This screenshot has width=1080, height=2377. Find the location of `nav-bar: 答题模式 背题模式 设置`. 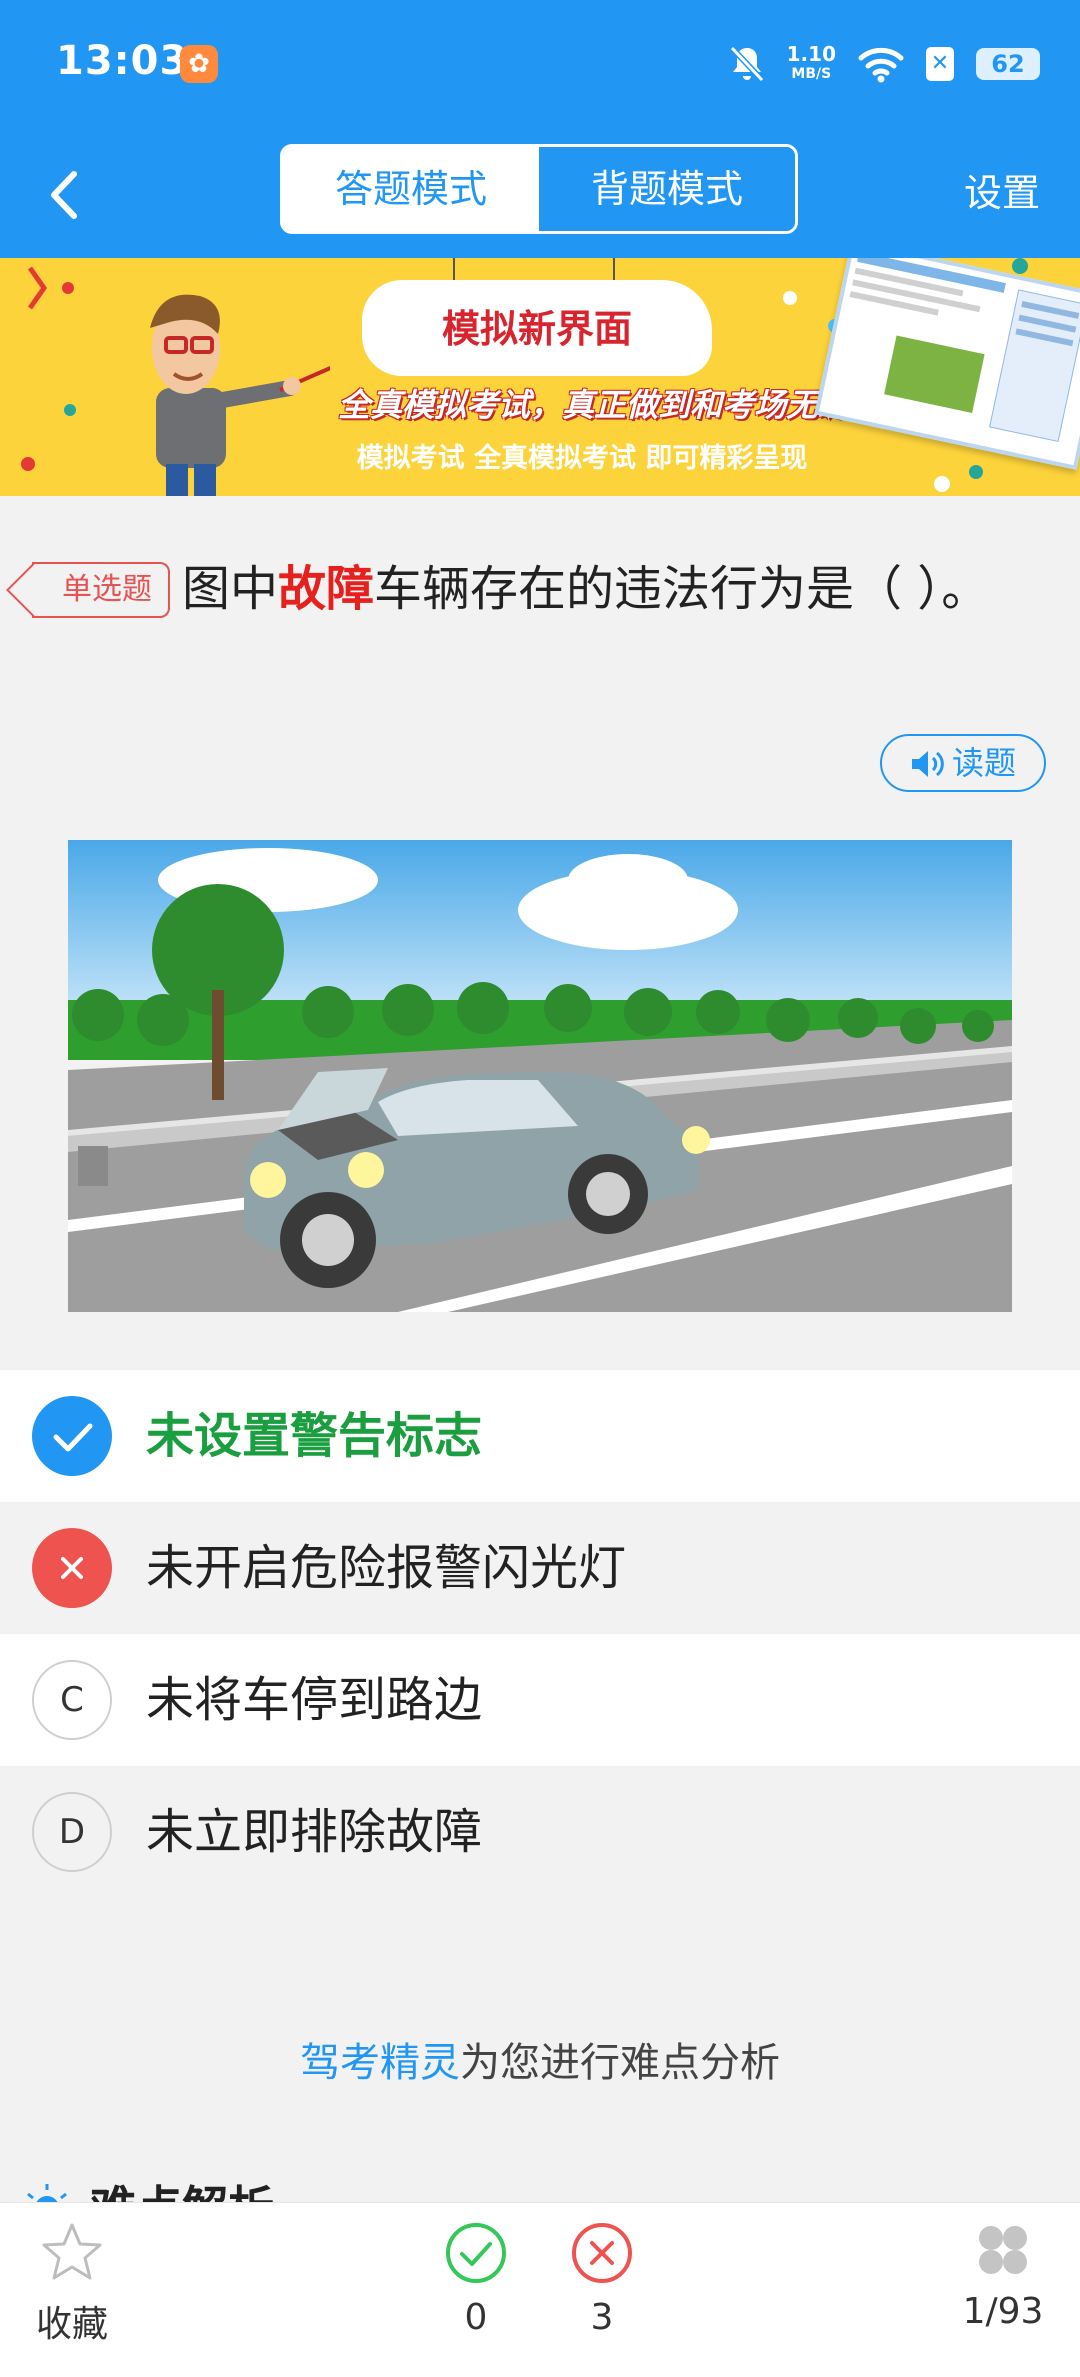

nav-bar: 答题模式 背题模式 设置 is located at coordinates (540, 194).